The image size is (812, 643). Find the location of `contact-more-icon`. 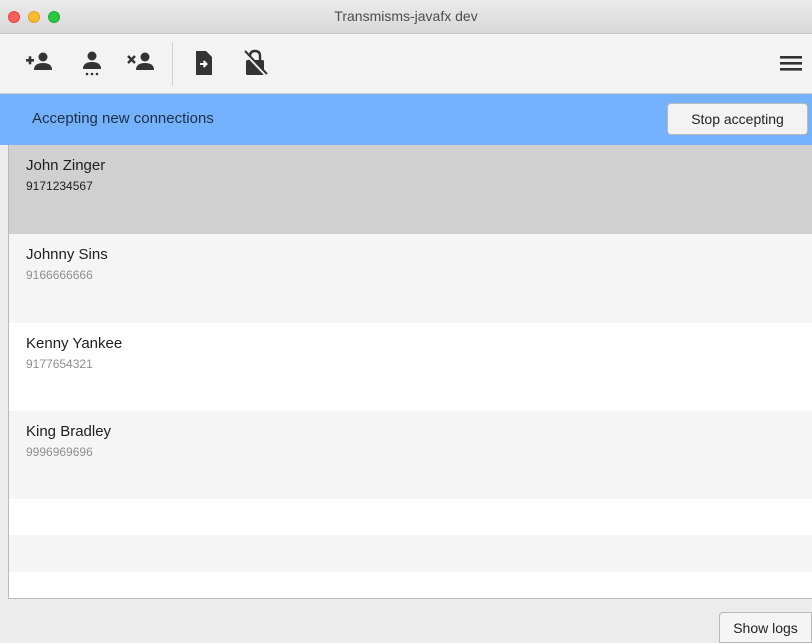

contact-more-icon is located at coordinates (92, 63).